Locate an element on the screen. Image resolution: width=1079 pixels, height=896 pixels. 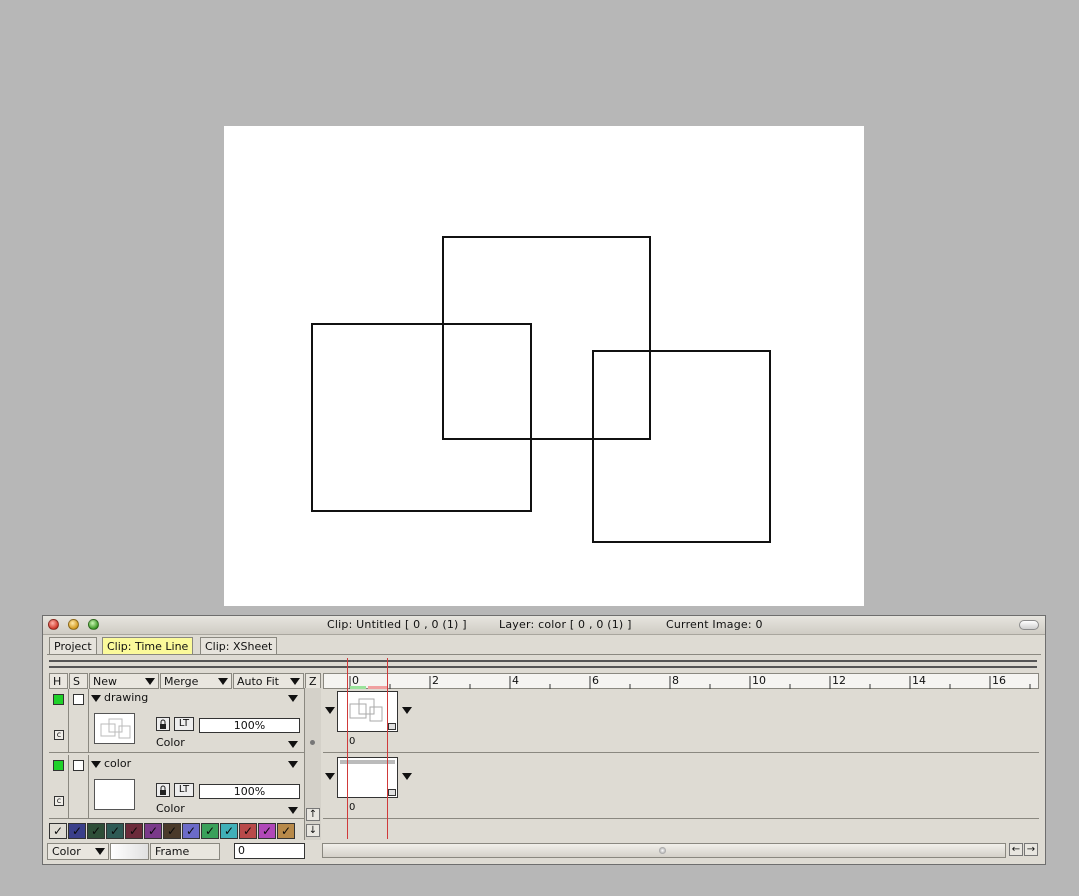
tab-project: Project is located at coordinates (73, 645).